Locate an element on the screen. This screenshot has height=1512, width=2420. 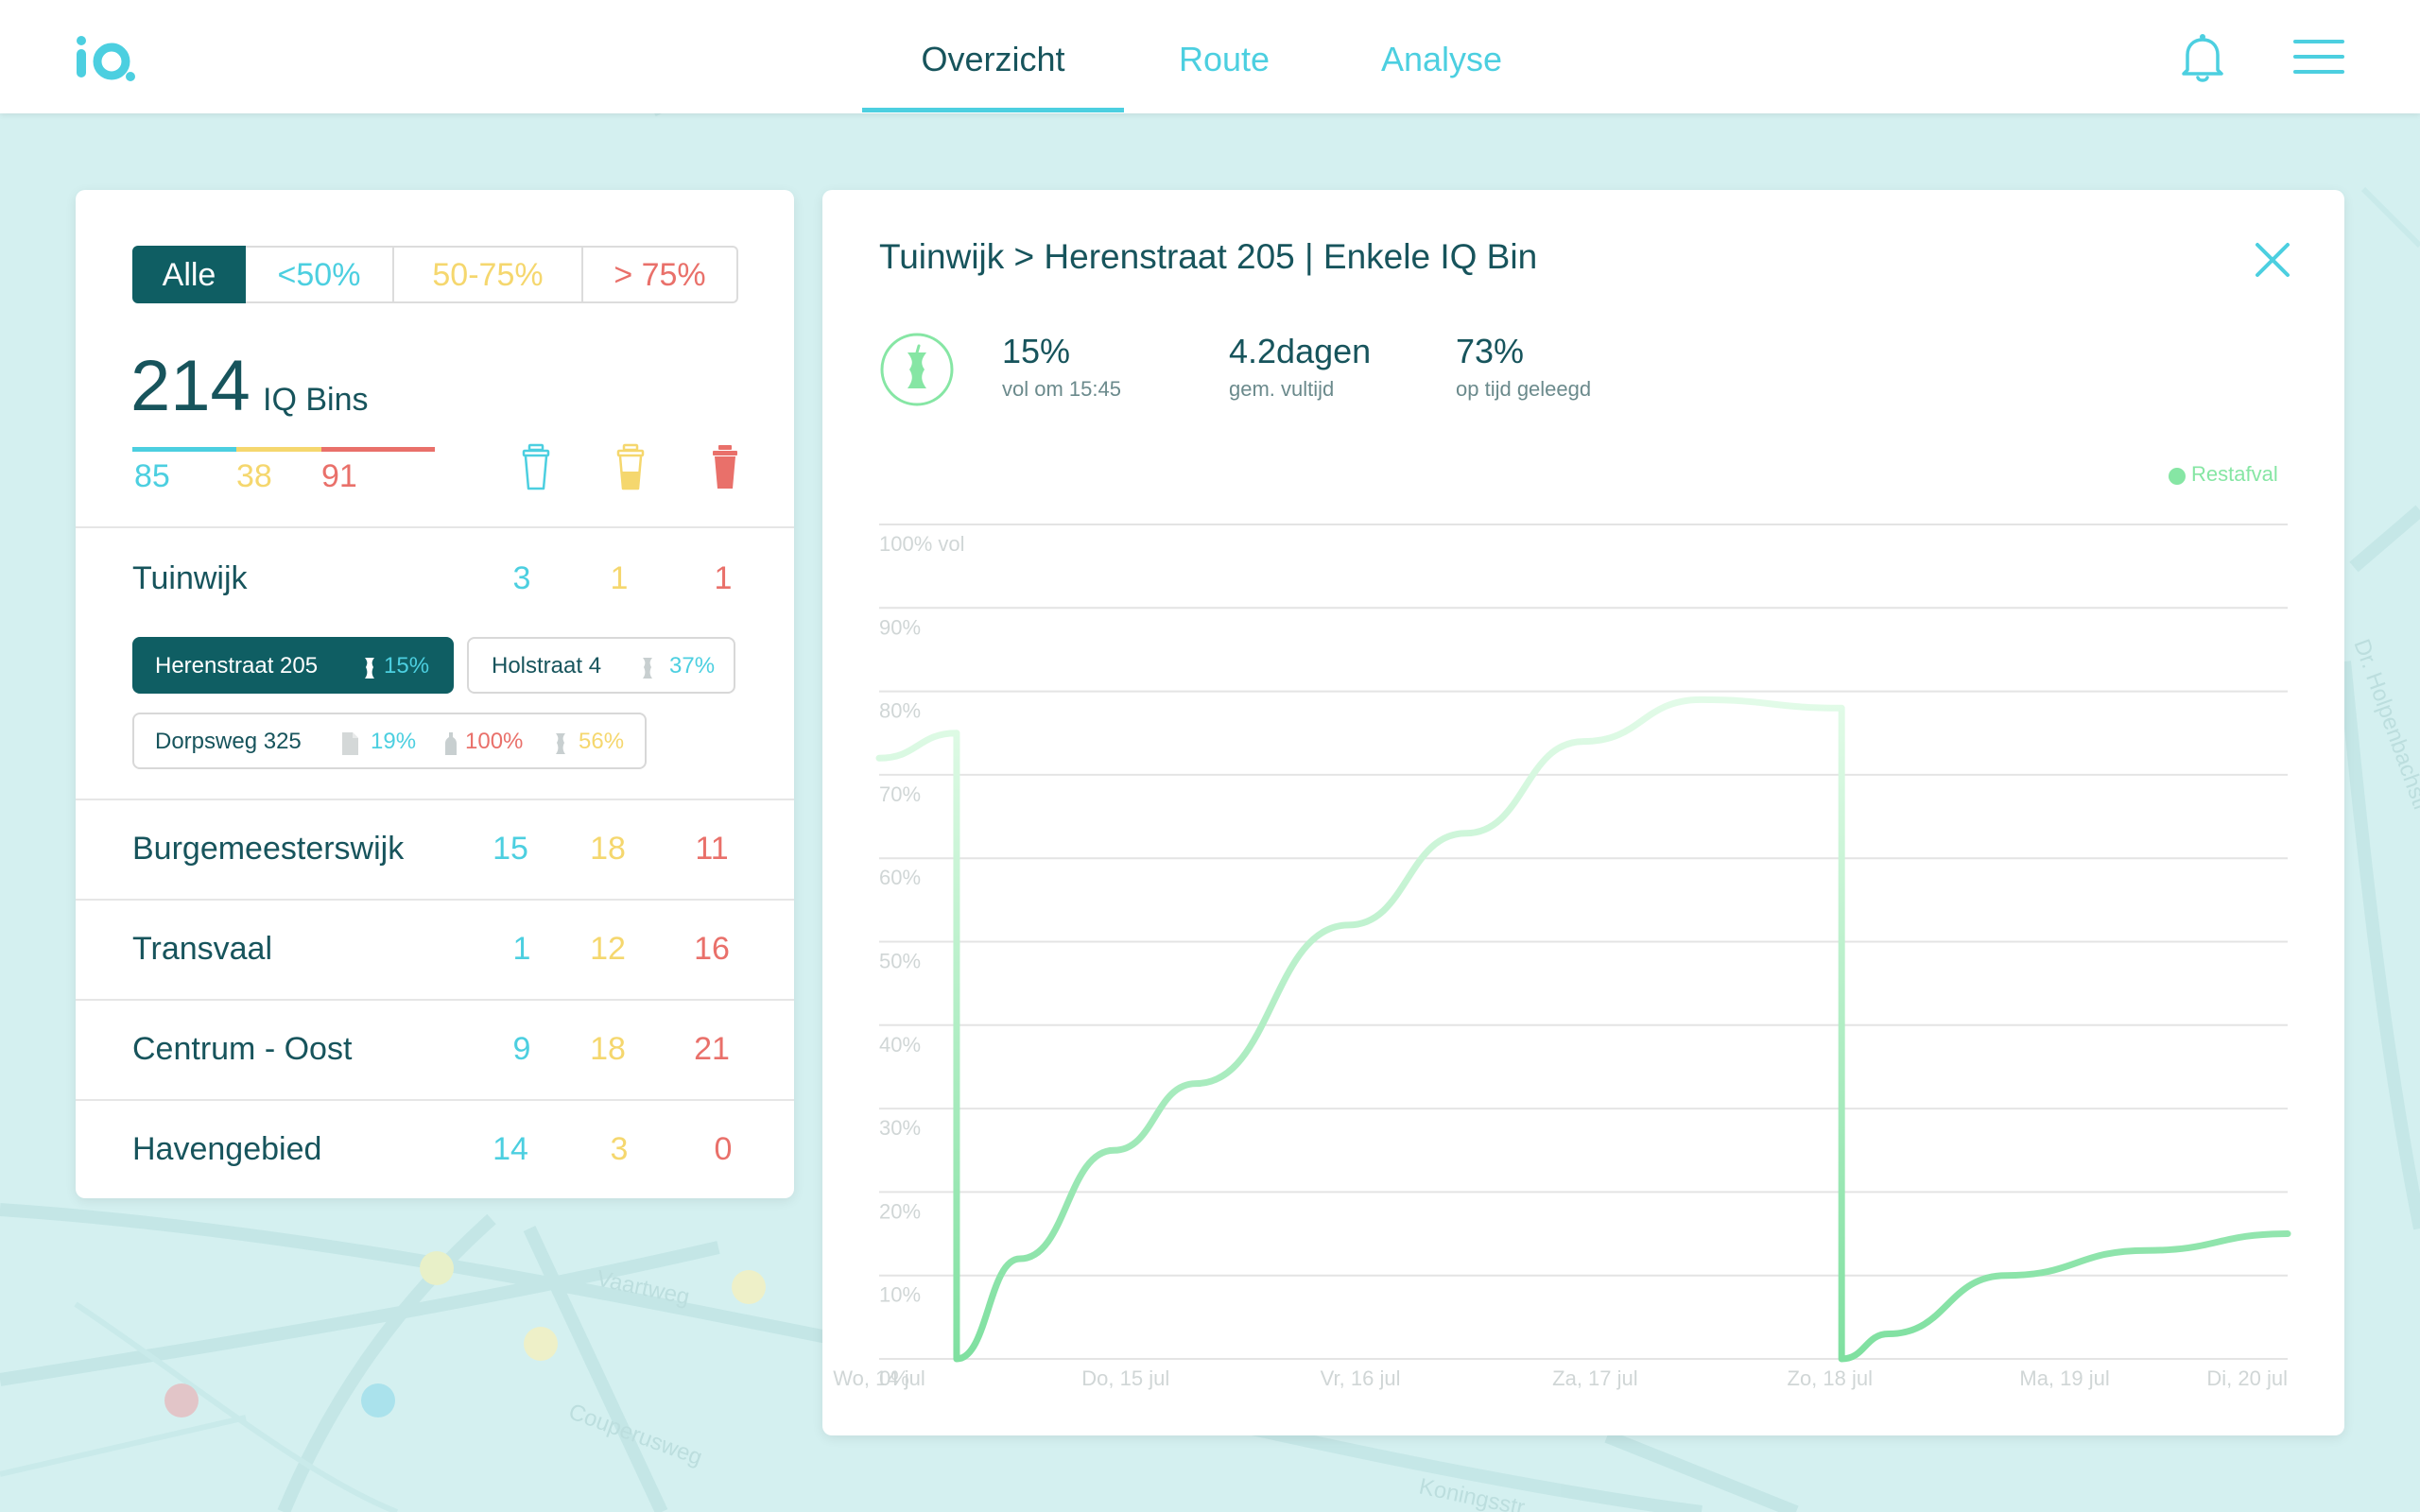
high-fill-count: 91 is located at coordinates (339, 476).